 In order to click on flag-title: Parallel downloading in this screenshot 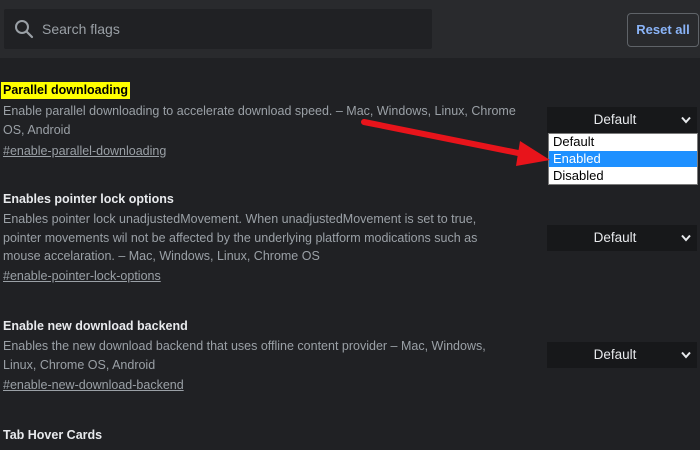, I will do `click(66, 90)`.